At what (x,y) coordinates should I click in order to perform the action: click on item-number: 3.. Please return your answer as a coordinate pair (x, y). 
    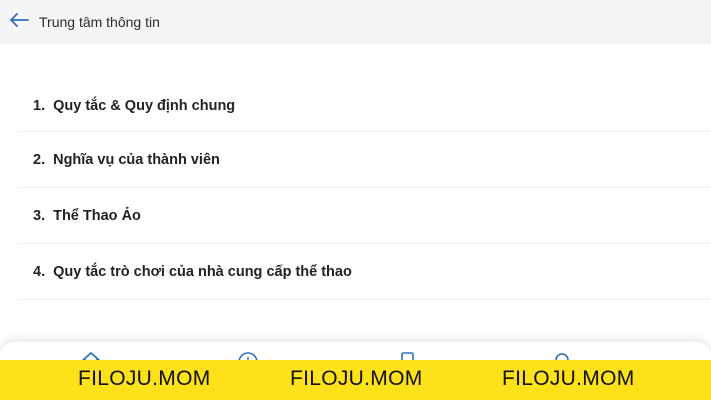
    Looking at the image, I should click on (39, 215).